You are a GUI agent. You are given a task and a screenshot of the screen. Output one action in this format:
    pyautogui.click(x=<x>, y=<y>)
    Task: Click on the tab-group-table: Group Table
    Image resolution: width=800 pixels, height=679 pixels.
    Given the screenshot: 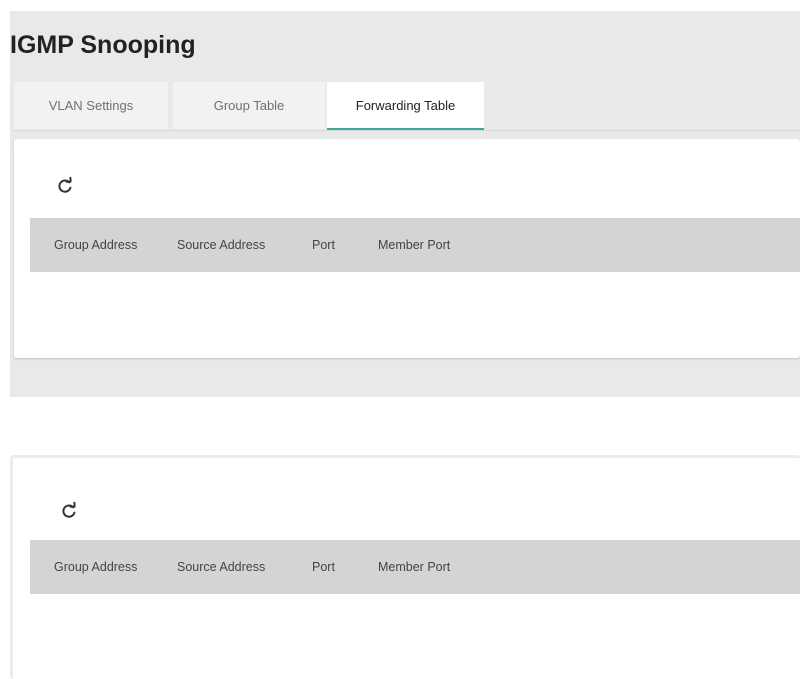 What is the action you would take?
    pyautogui.click(x=249, y=105)
    